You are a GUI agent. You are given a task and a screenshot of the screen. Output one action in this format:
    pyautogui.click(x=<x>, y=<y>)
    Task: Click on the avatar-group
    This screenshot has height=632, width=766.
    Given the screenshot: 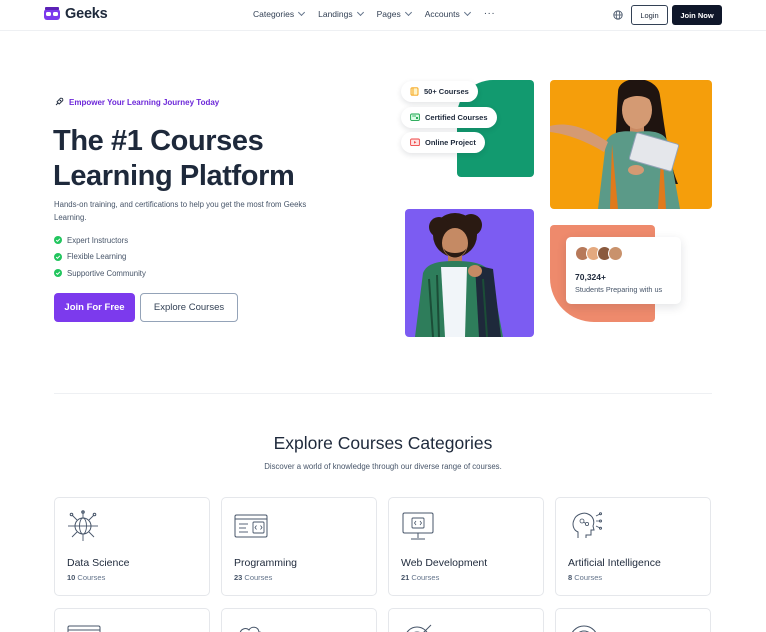 What is the action you would take?
    pyautogui.click(x=599, y=253)
    